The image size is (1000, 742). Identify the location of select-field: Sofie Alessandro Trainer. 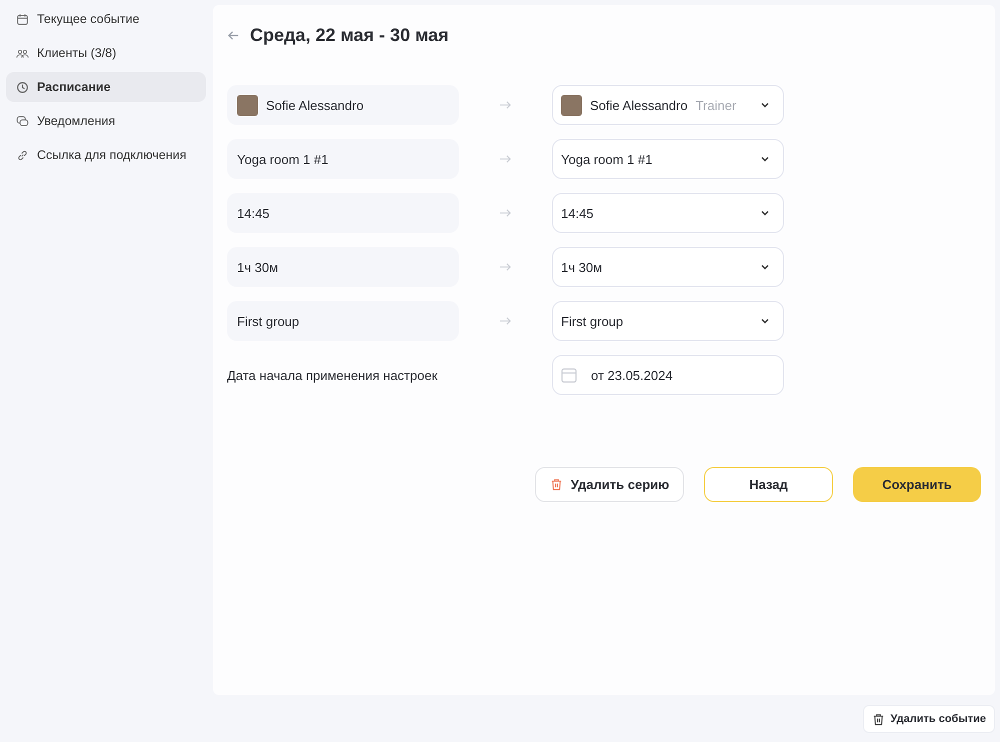
(668, 105).